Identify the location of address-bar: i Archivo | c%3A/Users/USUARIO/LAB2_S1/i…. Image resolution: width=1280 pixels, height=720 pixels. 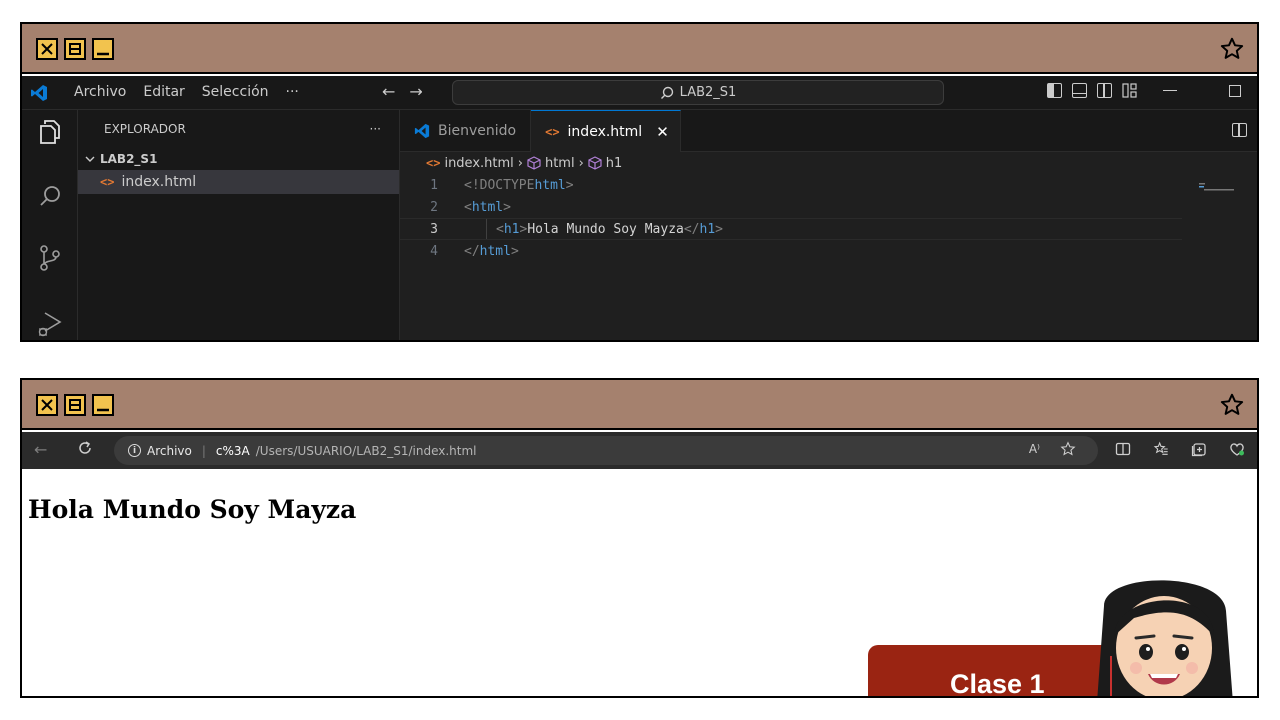
(606, 450).